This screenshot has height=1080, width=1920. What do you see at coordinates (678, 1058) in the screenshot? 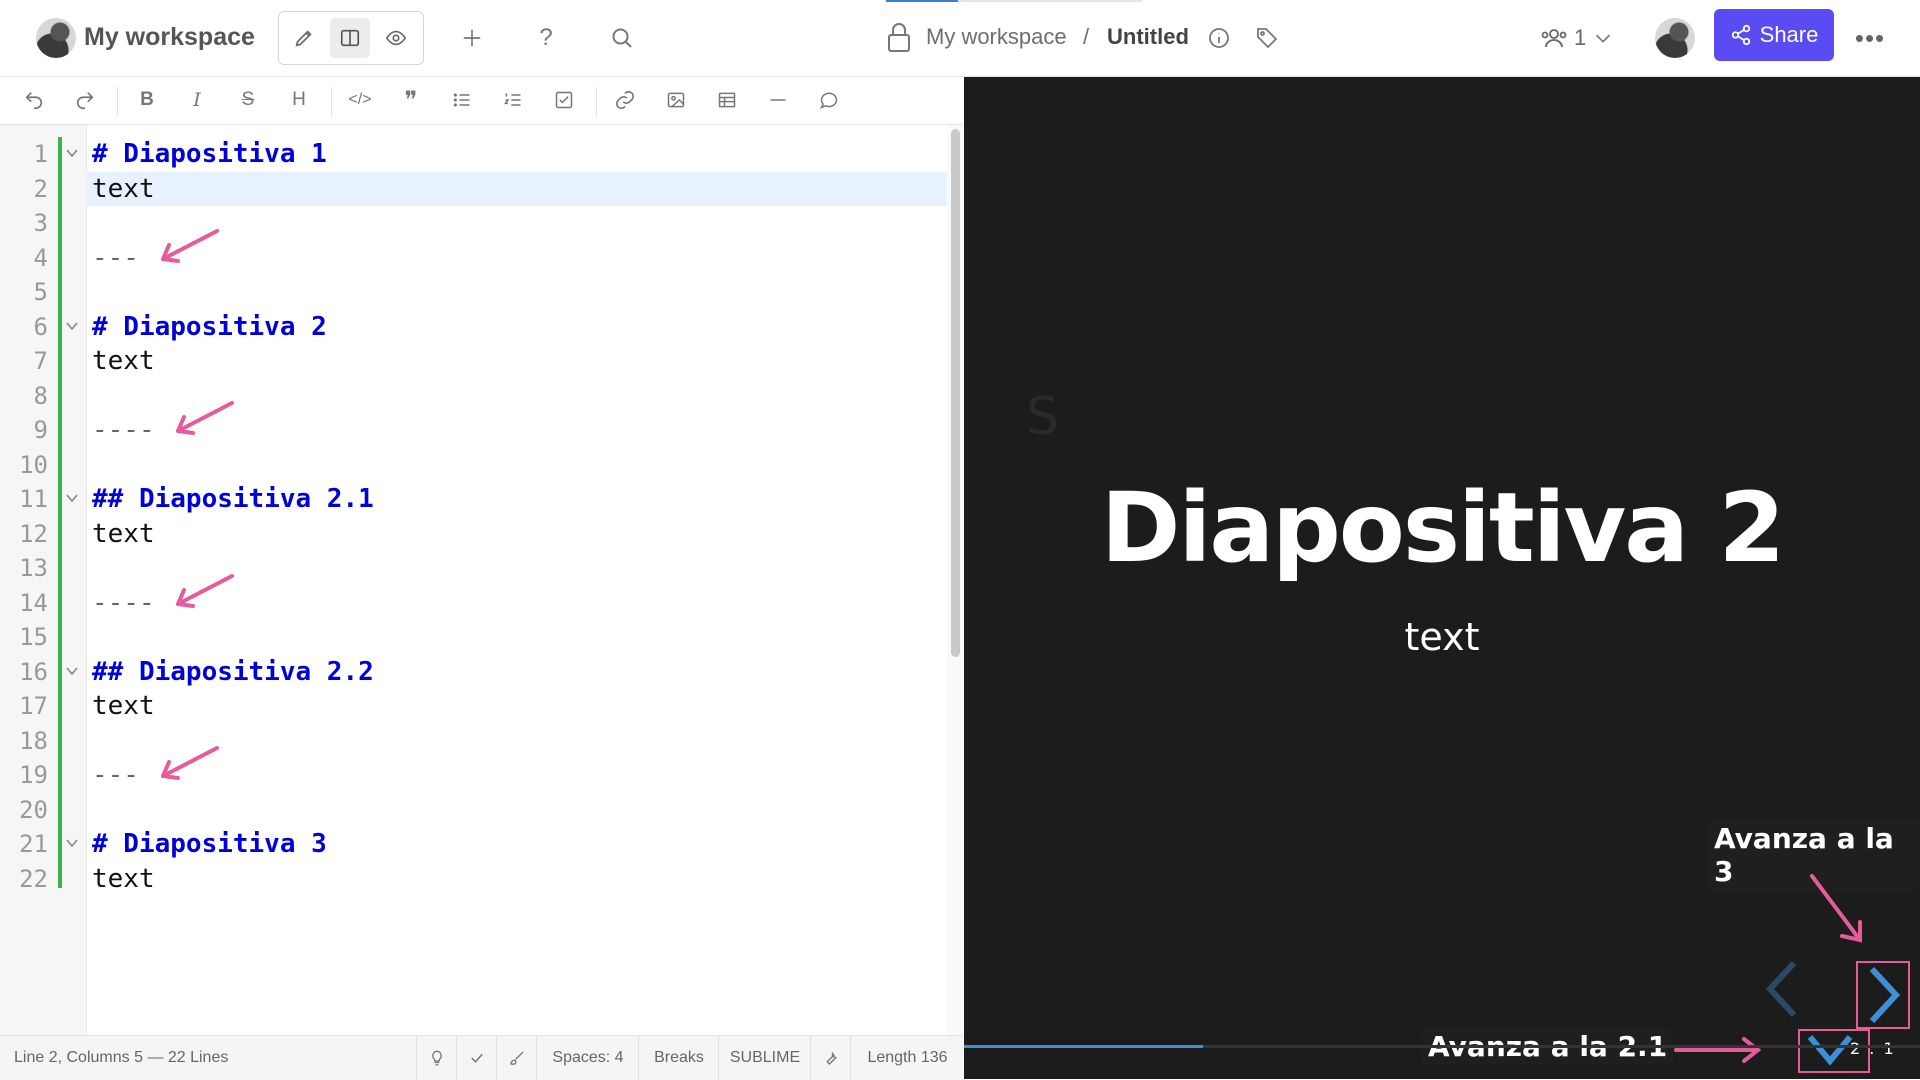
I see `line-breaks-toggle: Breaks` at bounding box center [678, 1058].